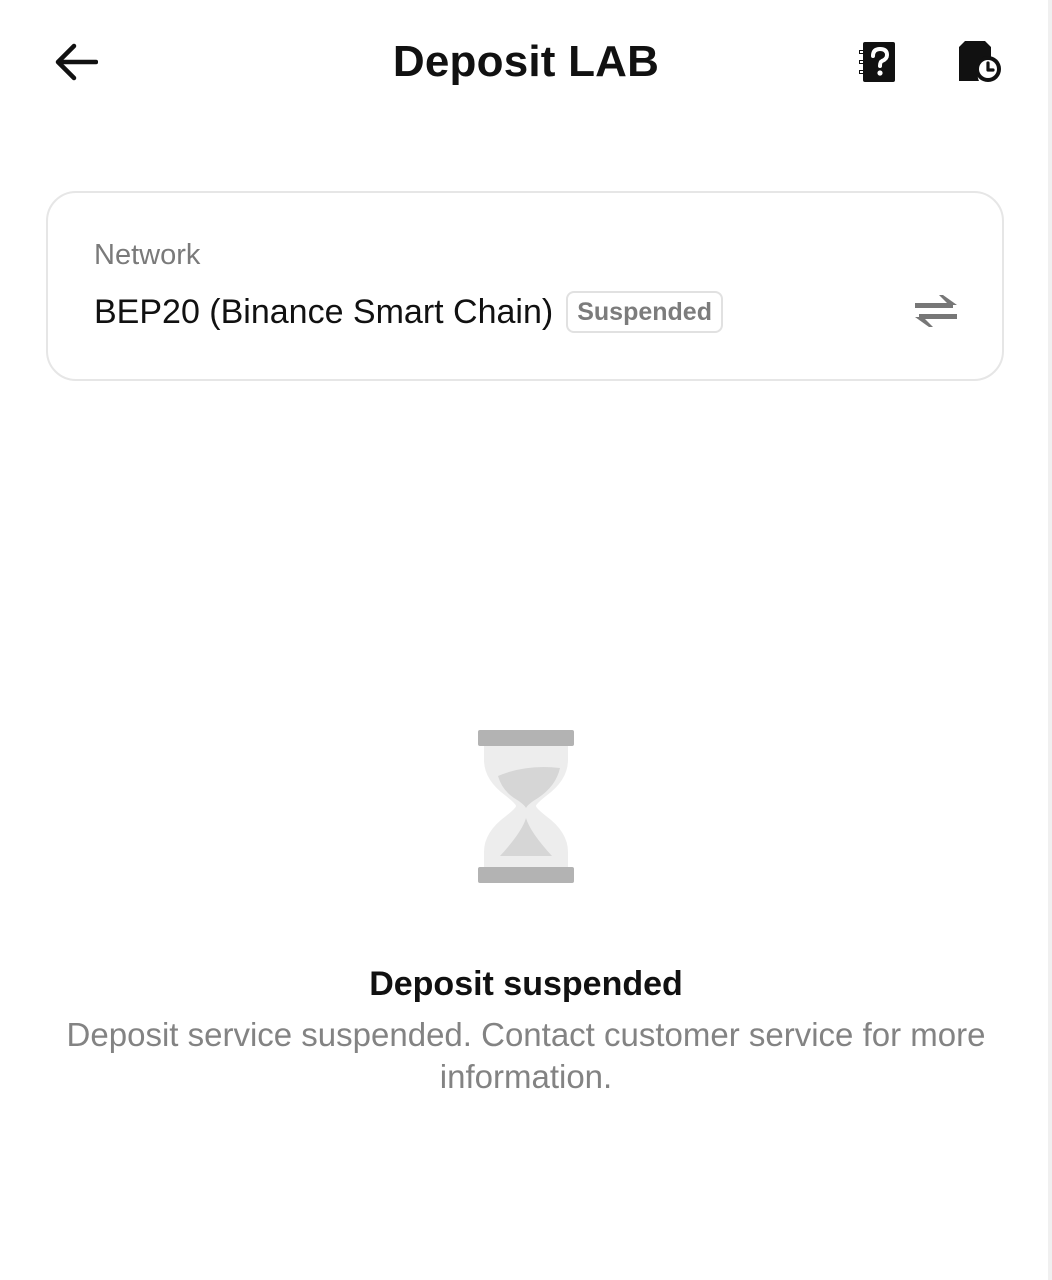 This screenshot has height=1280, width=1052. What do you see at coordinates (324, 312) in the screenshot?
I see `network-name: BEP20 (Binance Smart Chain)` at bounding box center [324, 312].